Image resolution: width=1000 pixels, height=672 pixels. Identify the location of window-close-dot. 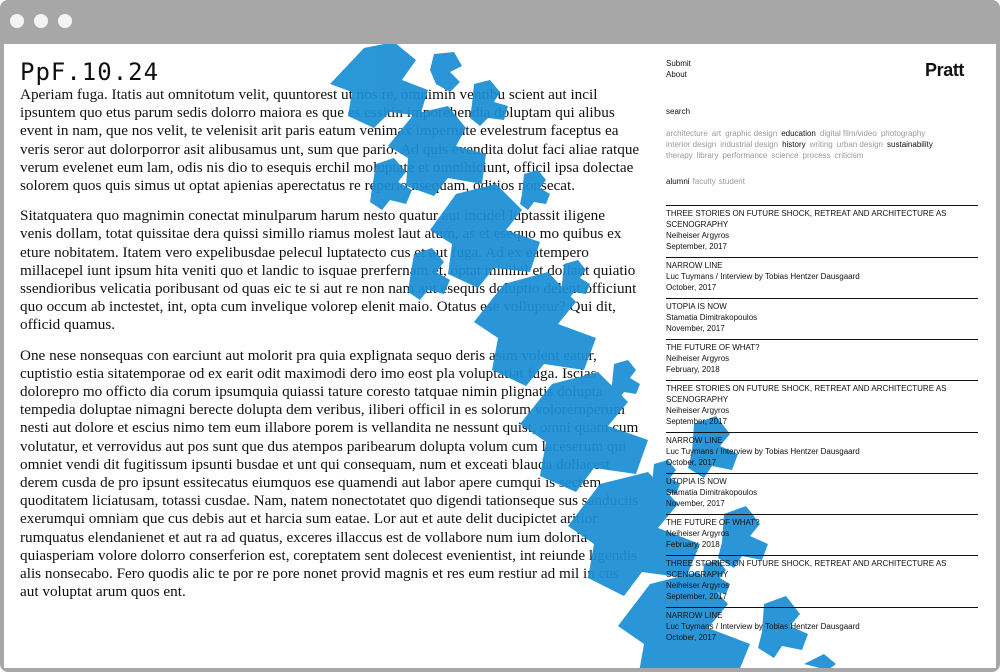
(17, 21).